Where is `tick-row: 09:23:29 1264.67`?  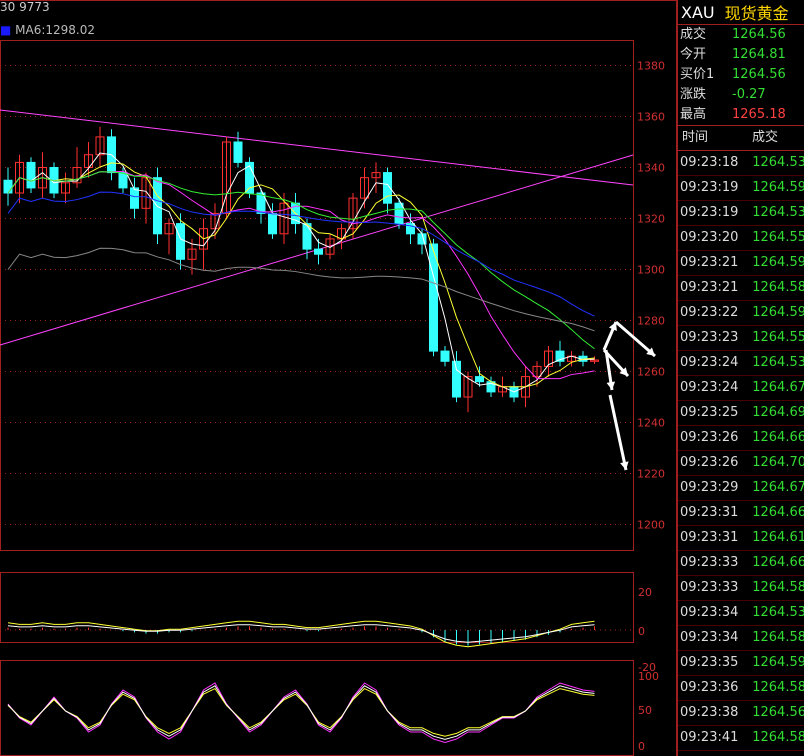 tick-row: 09:23:29 1264.67 is located at coordinates (741, 488).